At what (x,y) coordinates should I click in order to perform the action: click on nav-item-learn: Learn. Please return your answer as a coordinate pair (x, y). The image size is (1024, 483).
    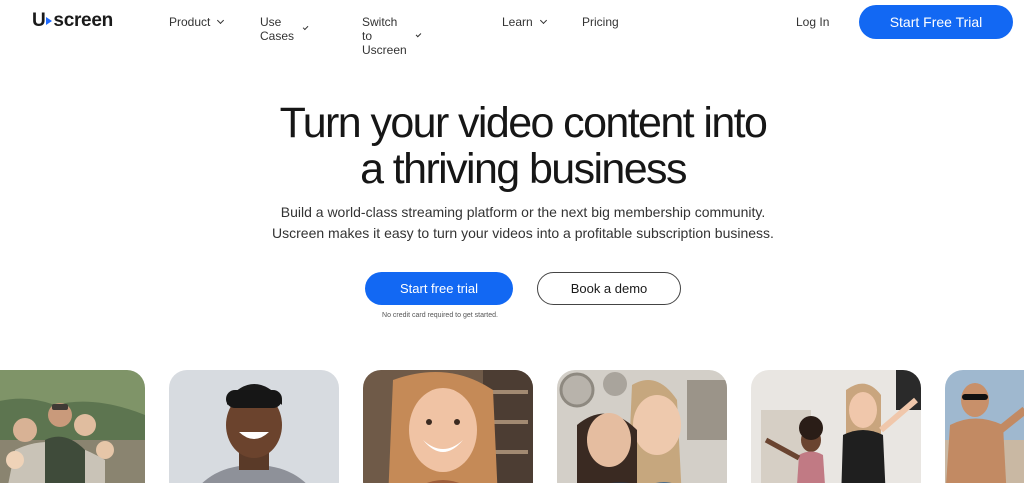
    Looking at the image, I should click on (524, 22).